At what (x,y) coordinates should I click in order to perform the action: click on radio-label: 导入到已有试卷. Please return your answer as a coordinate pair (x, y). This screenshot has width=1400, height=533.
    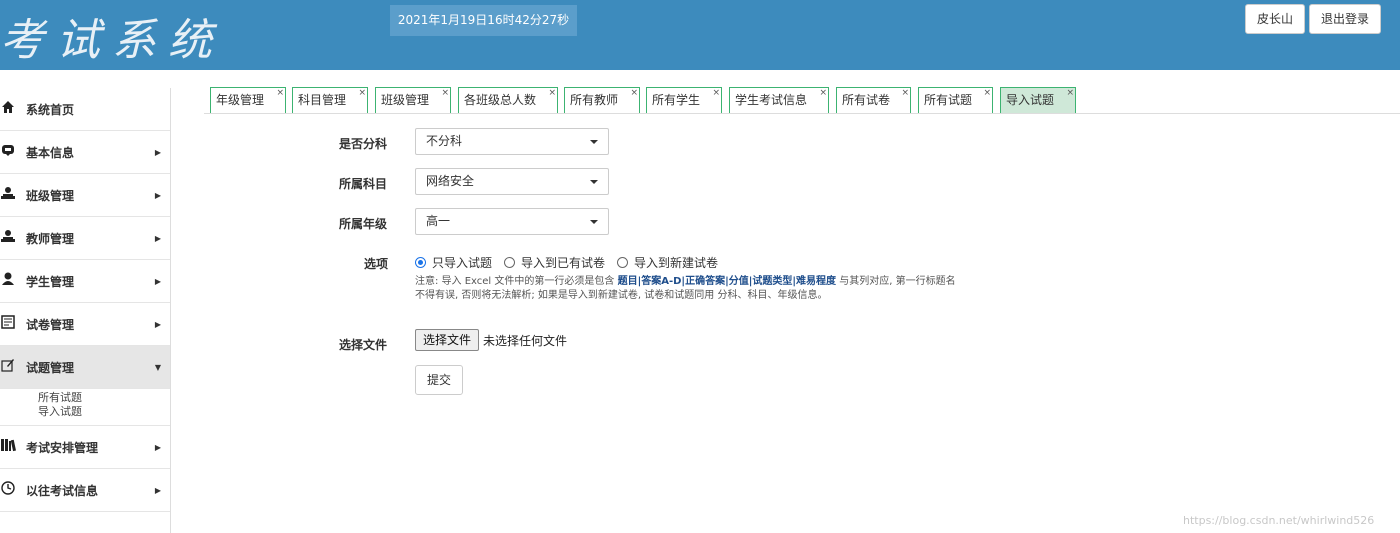
    Looking at the image, I should click on (563, 263).